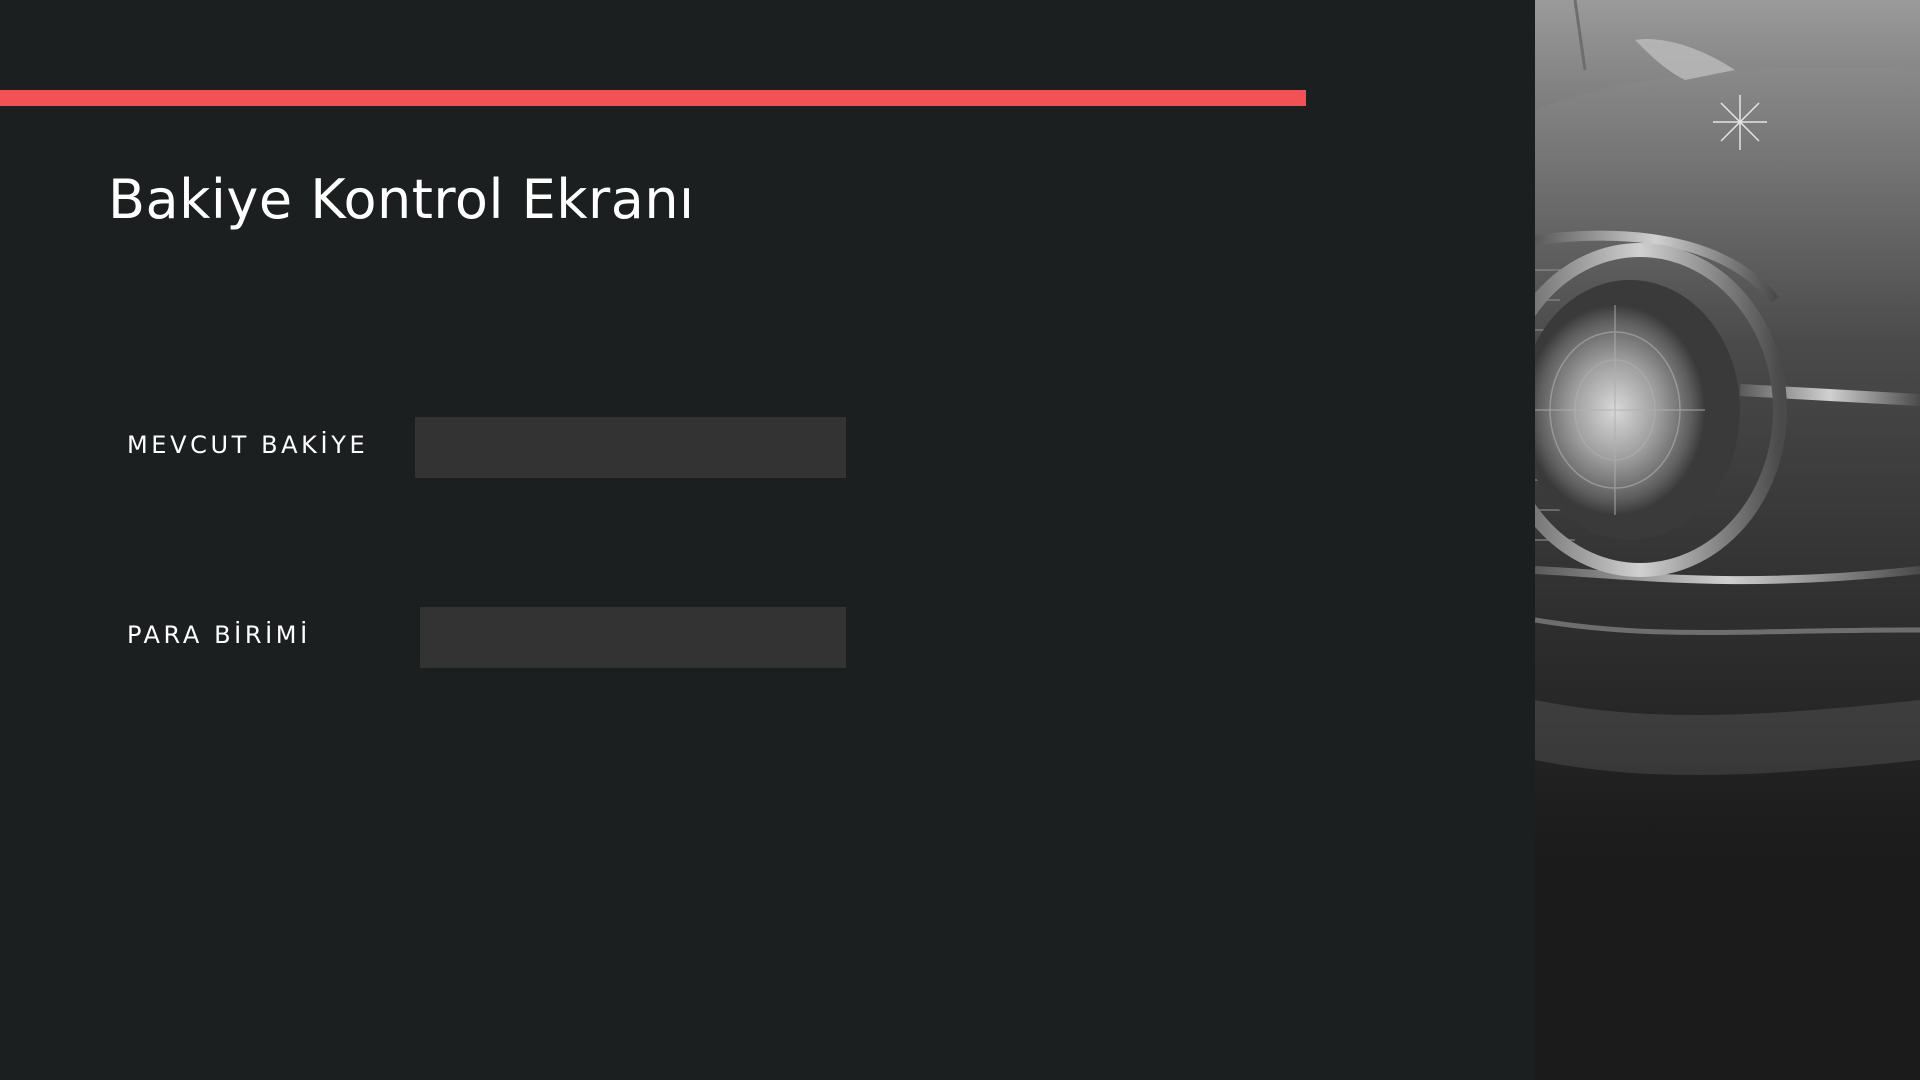 The width and height of the screenshot is (1920, 1080). Describe the element at coordinates (401, 199) in the screenshot. I see `page-title: Bakiye Kontrol Ekranı` at that location.